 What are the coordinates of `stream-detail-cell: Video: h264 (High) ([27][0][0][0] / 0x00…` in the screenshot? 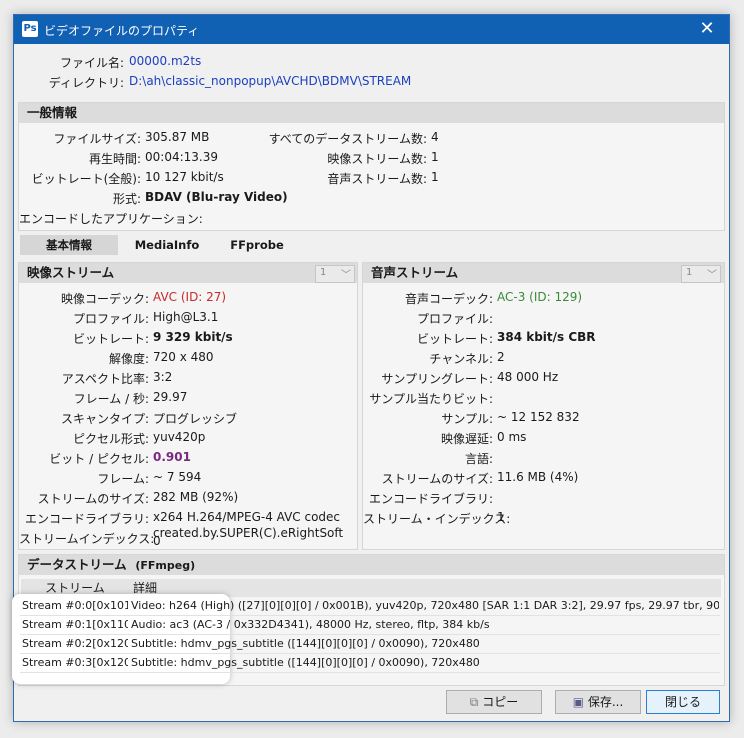 It's located at (425, 605).